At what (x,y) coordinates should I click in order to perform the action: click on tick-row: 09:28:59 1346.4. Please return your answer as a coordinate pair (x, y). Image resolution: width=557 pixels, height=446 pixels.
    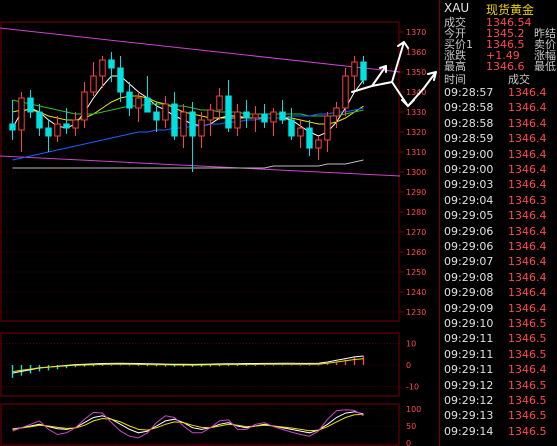
    Looking at the image, I should click on (498, 138).